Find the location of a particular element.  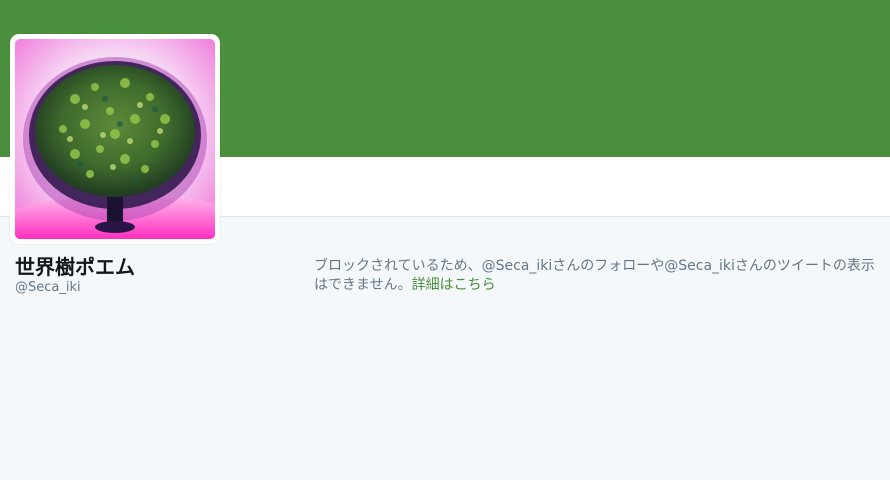

profile-name: 世界樹ポエム is located at coordinates (75, 267).